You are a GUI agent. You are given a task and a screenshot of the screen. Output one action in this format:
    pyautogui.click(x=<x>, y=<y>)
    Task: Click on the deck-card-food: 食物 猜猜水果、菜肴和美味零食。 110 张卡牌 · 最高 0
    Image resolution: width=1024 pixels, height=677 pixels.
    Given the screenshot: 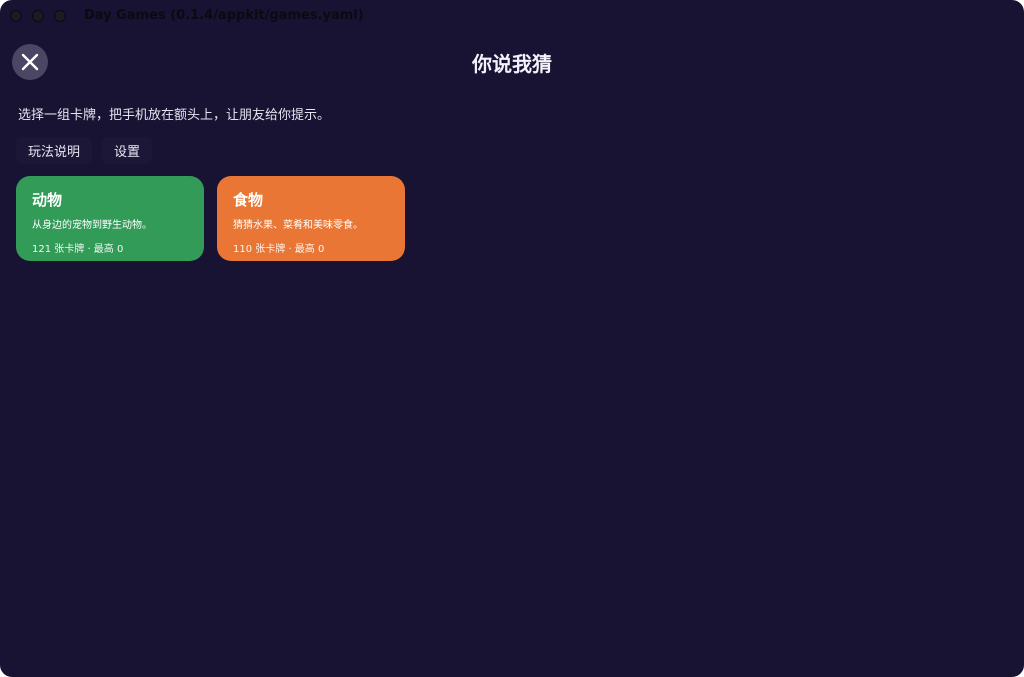 What is the action you would take?
    pyautogui.click(x=311, y=218)
    